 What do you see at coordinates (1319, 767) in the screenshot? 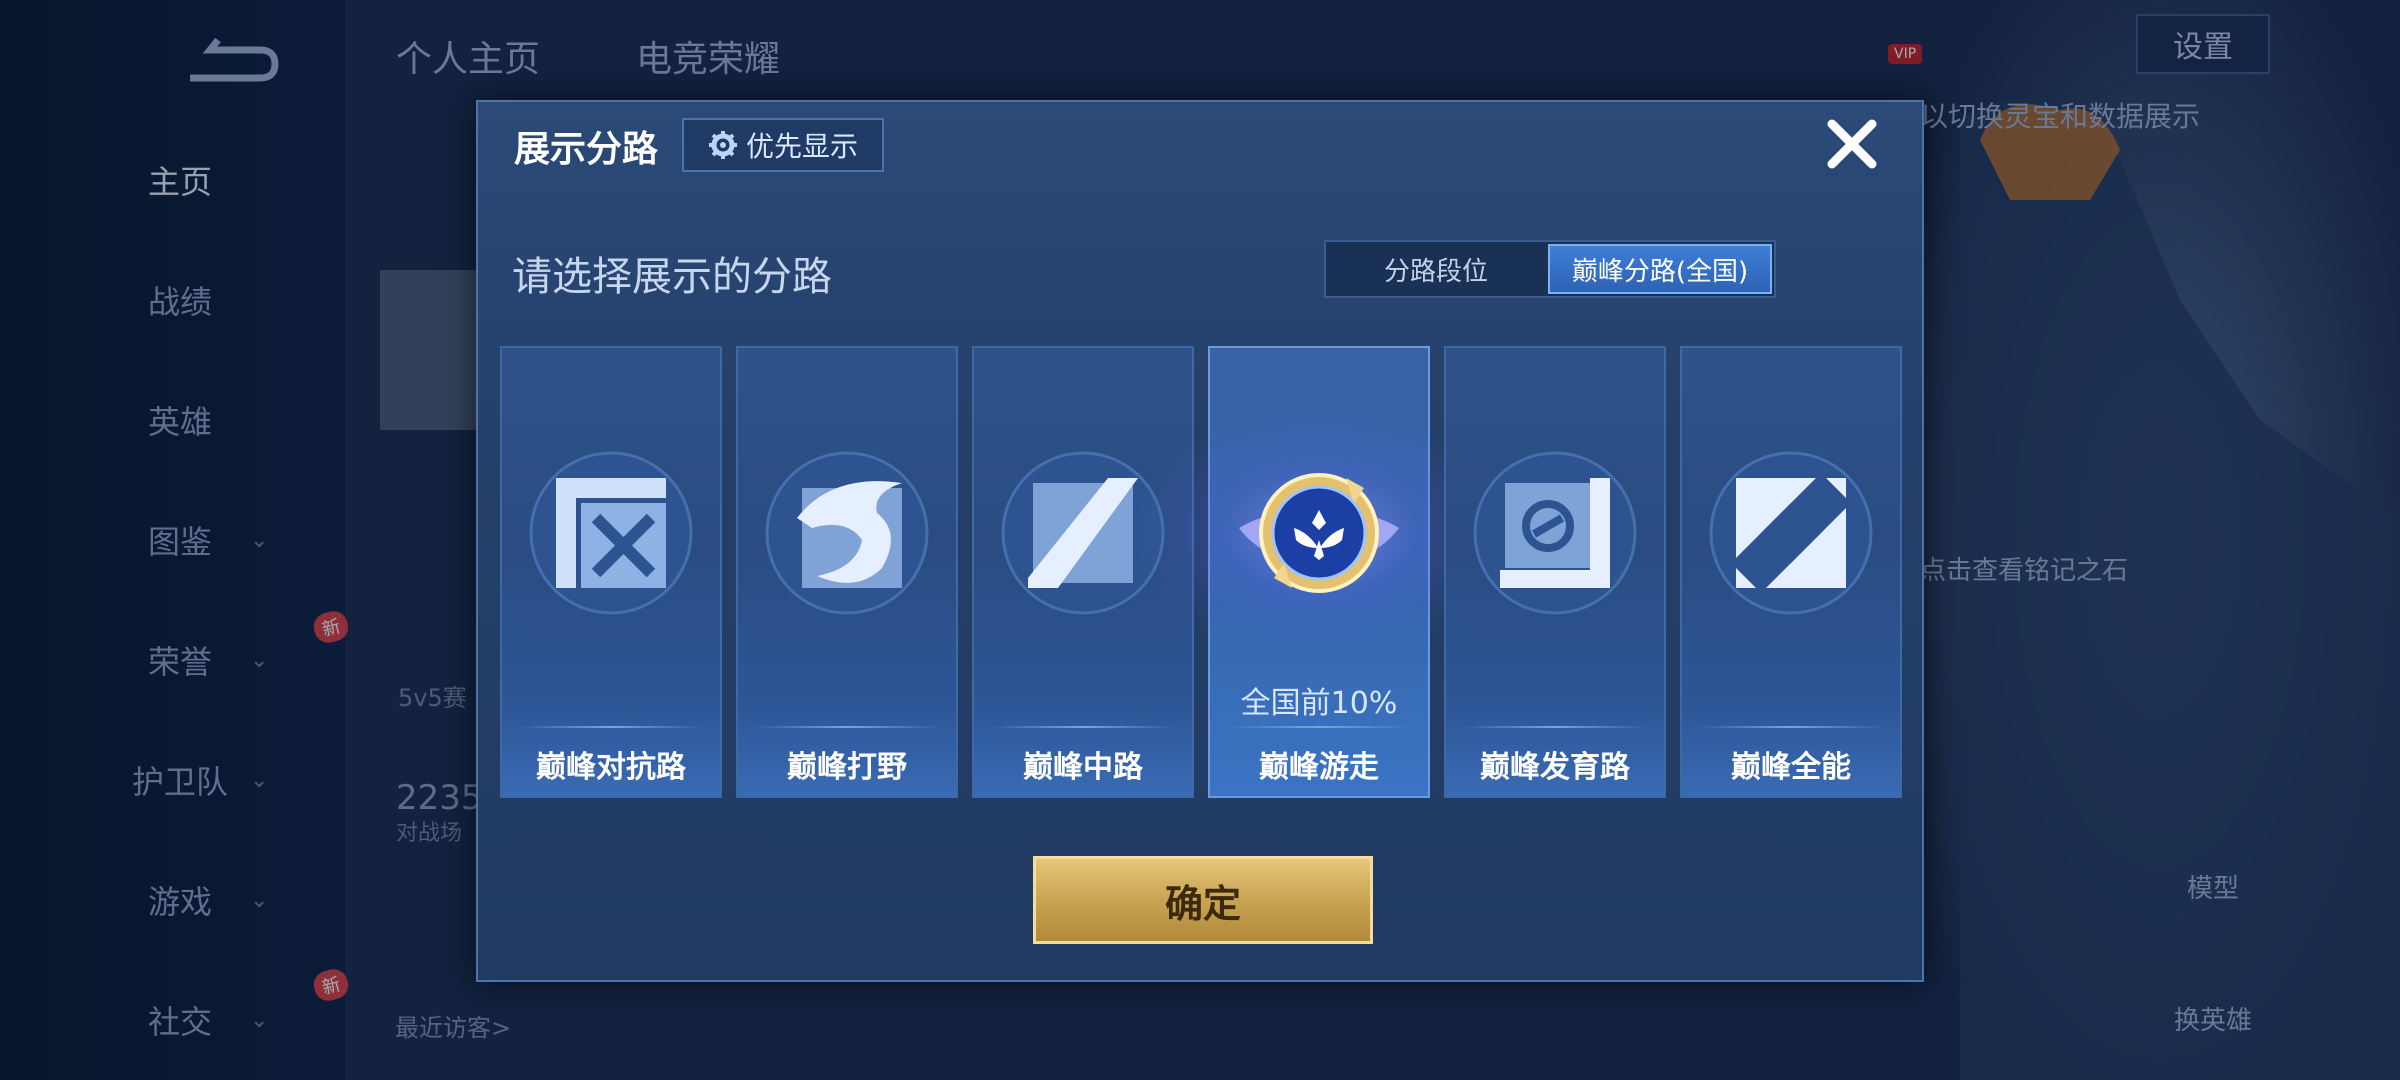
I see `lane-card-label: 巅峰游走` at bounding box center [1319, 767].